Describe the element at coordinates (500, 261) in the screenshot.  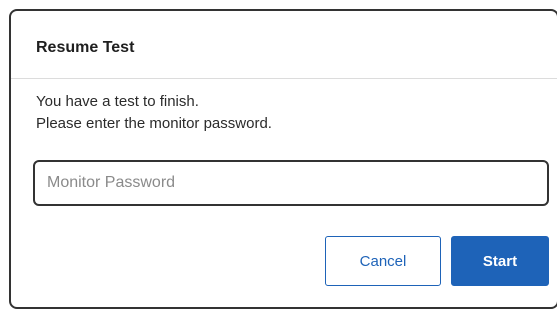
I see `start-button: Start` at that location.